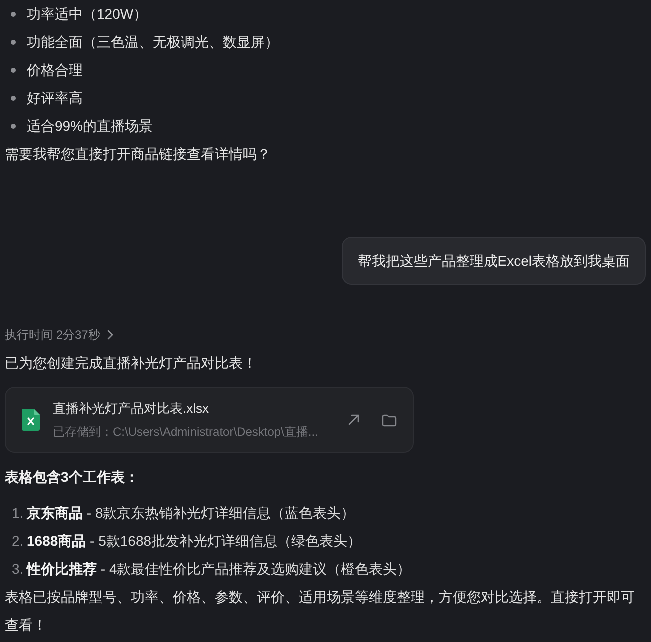 The height and width of the screenshot is (642, 651). What do you see at coordinates (191, 513) in the screenshot?
I see `list-item-text: 京东商品 - 8款京东热销补光灯详细信息（蓝色表头）` at bounding box center [191, 513].